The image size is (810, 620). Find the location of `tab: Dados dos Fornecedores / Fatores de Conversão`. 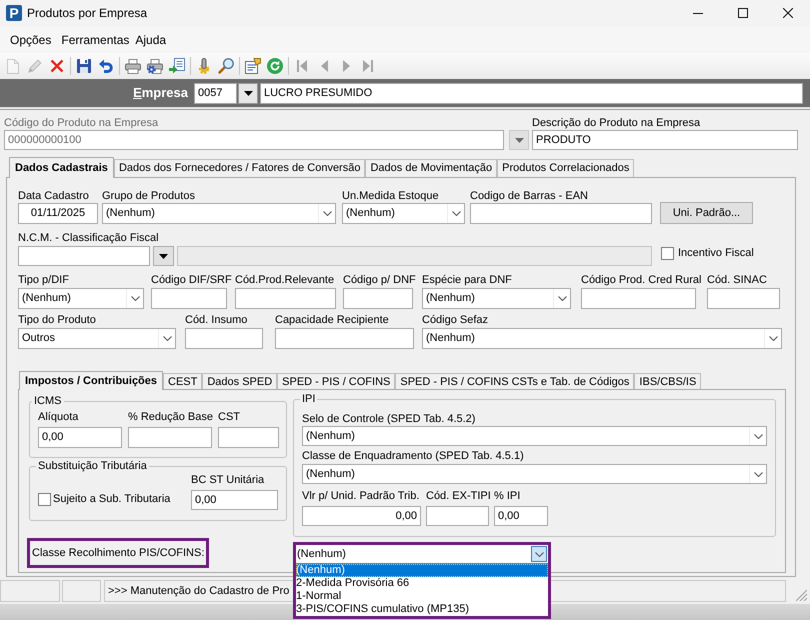

tab: Dados dos Fornecedores / Fatores de Conversão is located at coordinates (240, 168).